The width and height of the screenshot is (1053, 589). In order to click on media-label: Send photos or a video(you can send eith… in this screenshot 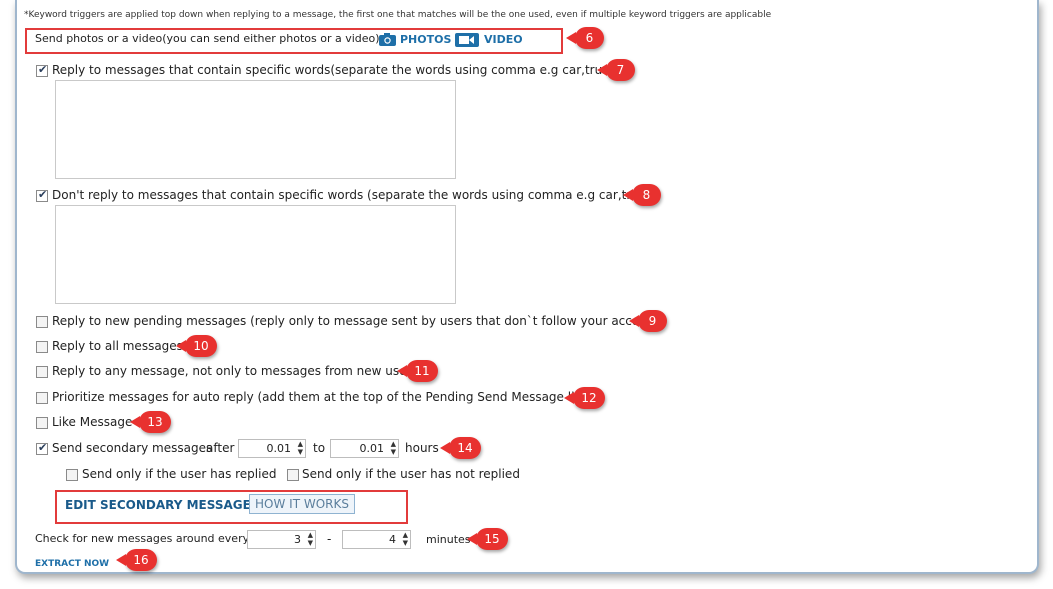, I will do `click(207, 38)`.